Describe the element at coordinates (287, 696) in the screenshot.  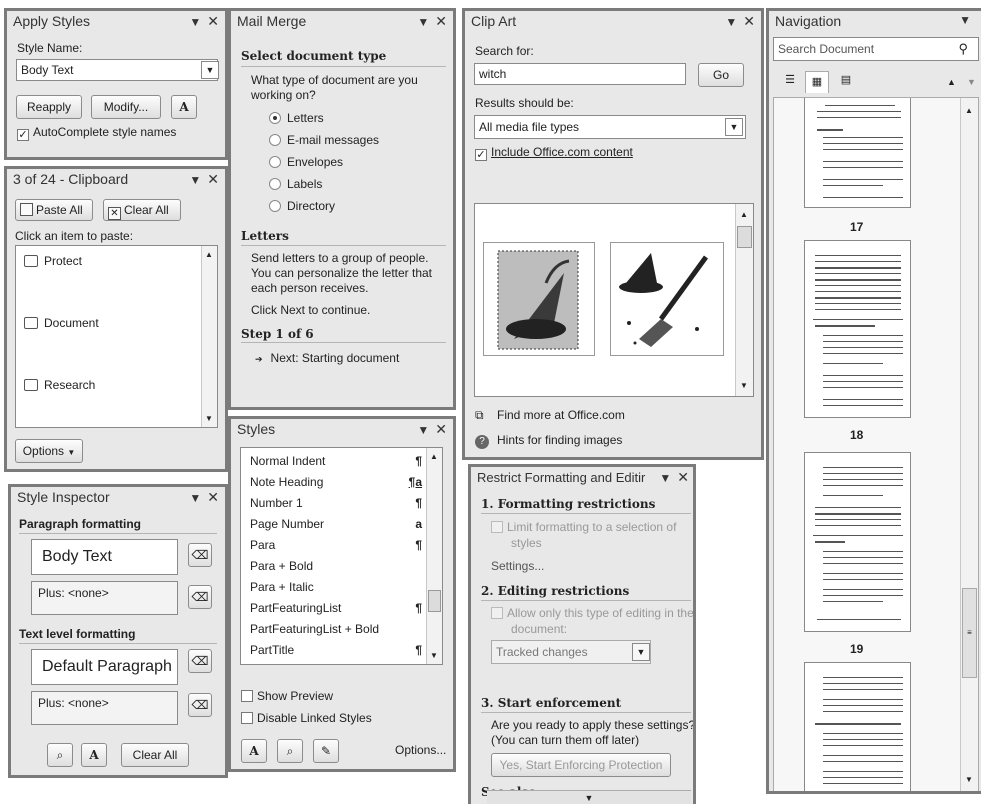
I see `show-preview-option: Show Preview` at that location.